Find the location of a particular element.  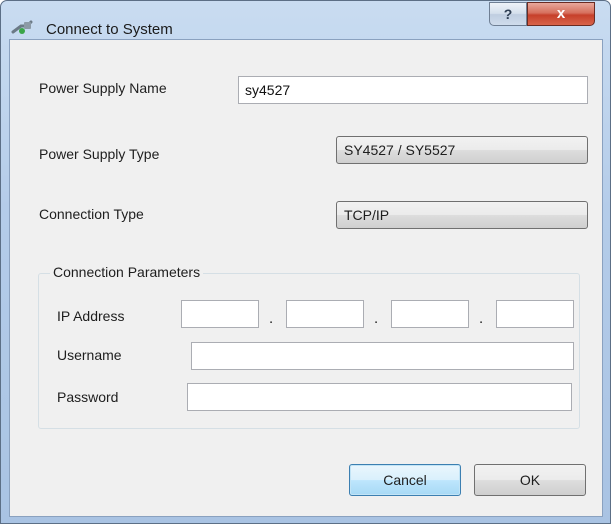

cancel-button: Cancel is located at coordinates (405, 480).